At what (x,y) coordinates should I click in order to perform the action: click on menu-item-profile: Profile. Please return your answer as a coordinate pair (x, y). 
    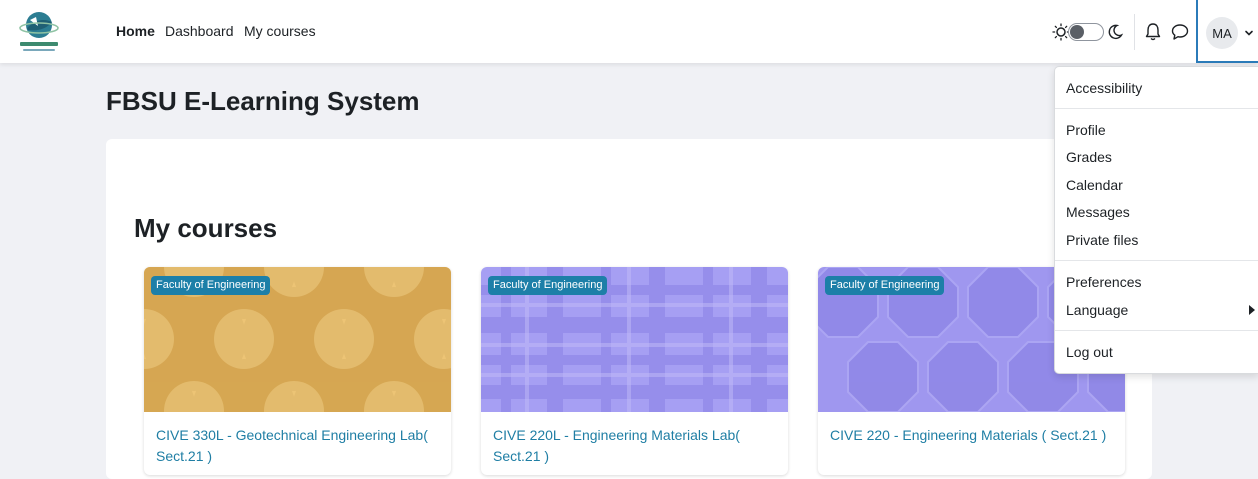
    Looking at the image, I should click on (1086, 130).